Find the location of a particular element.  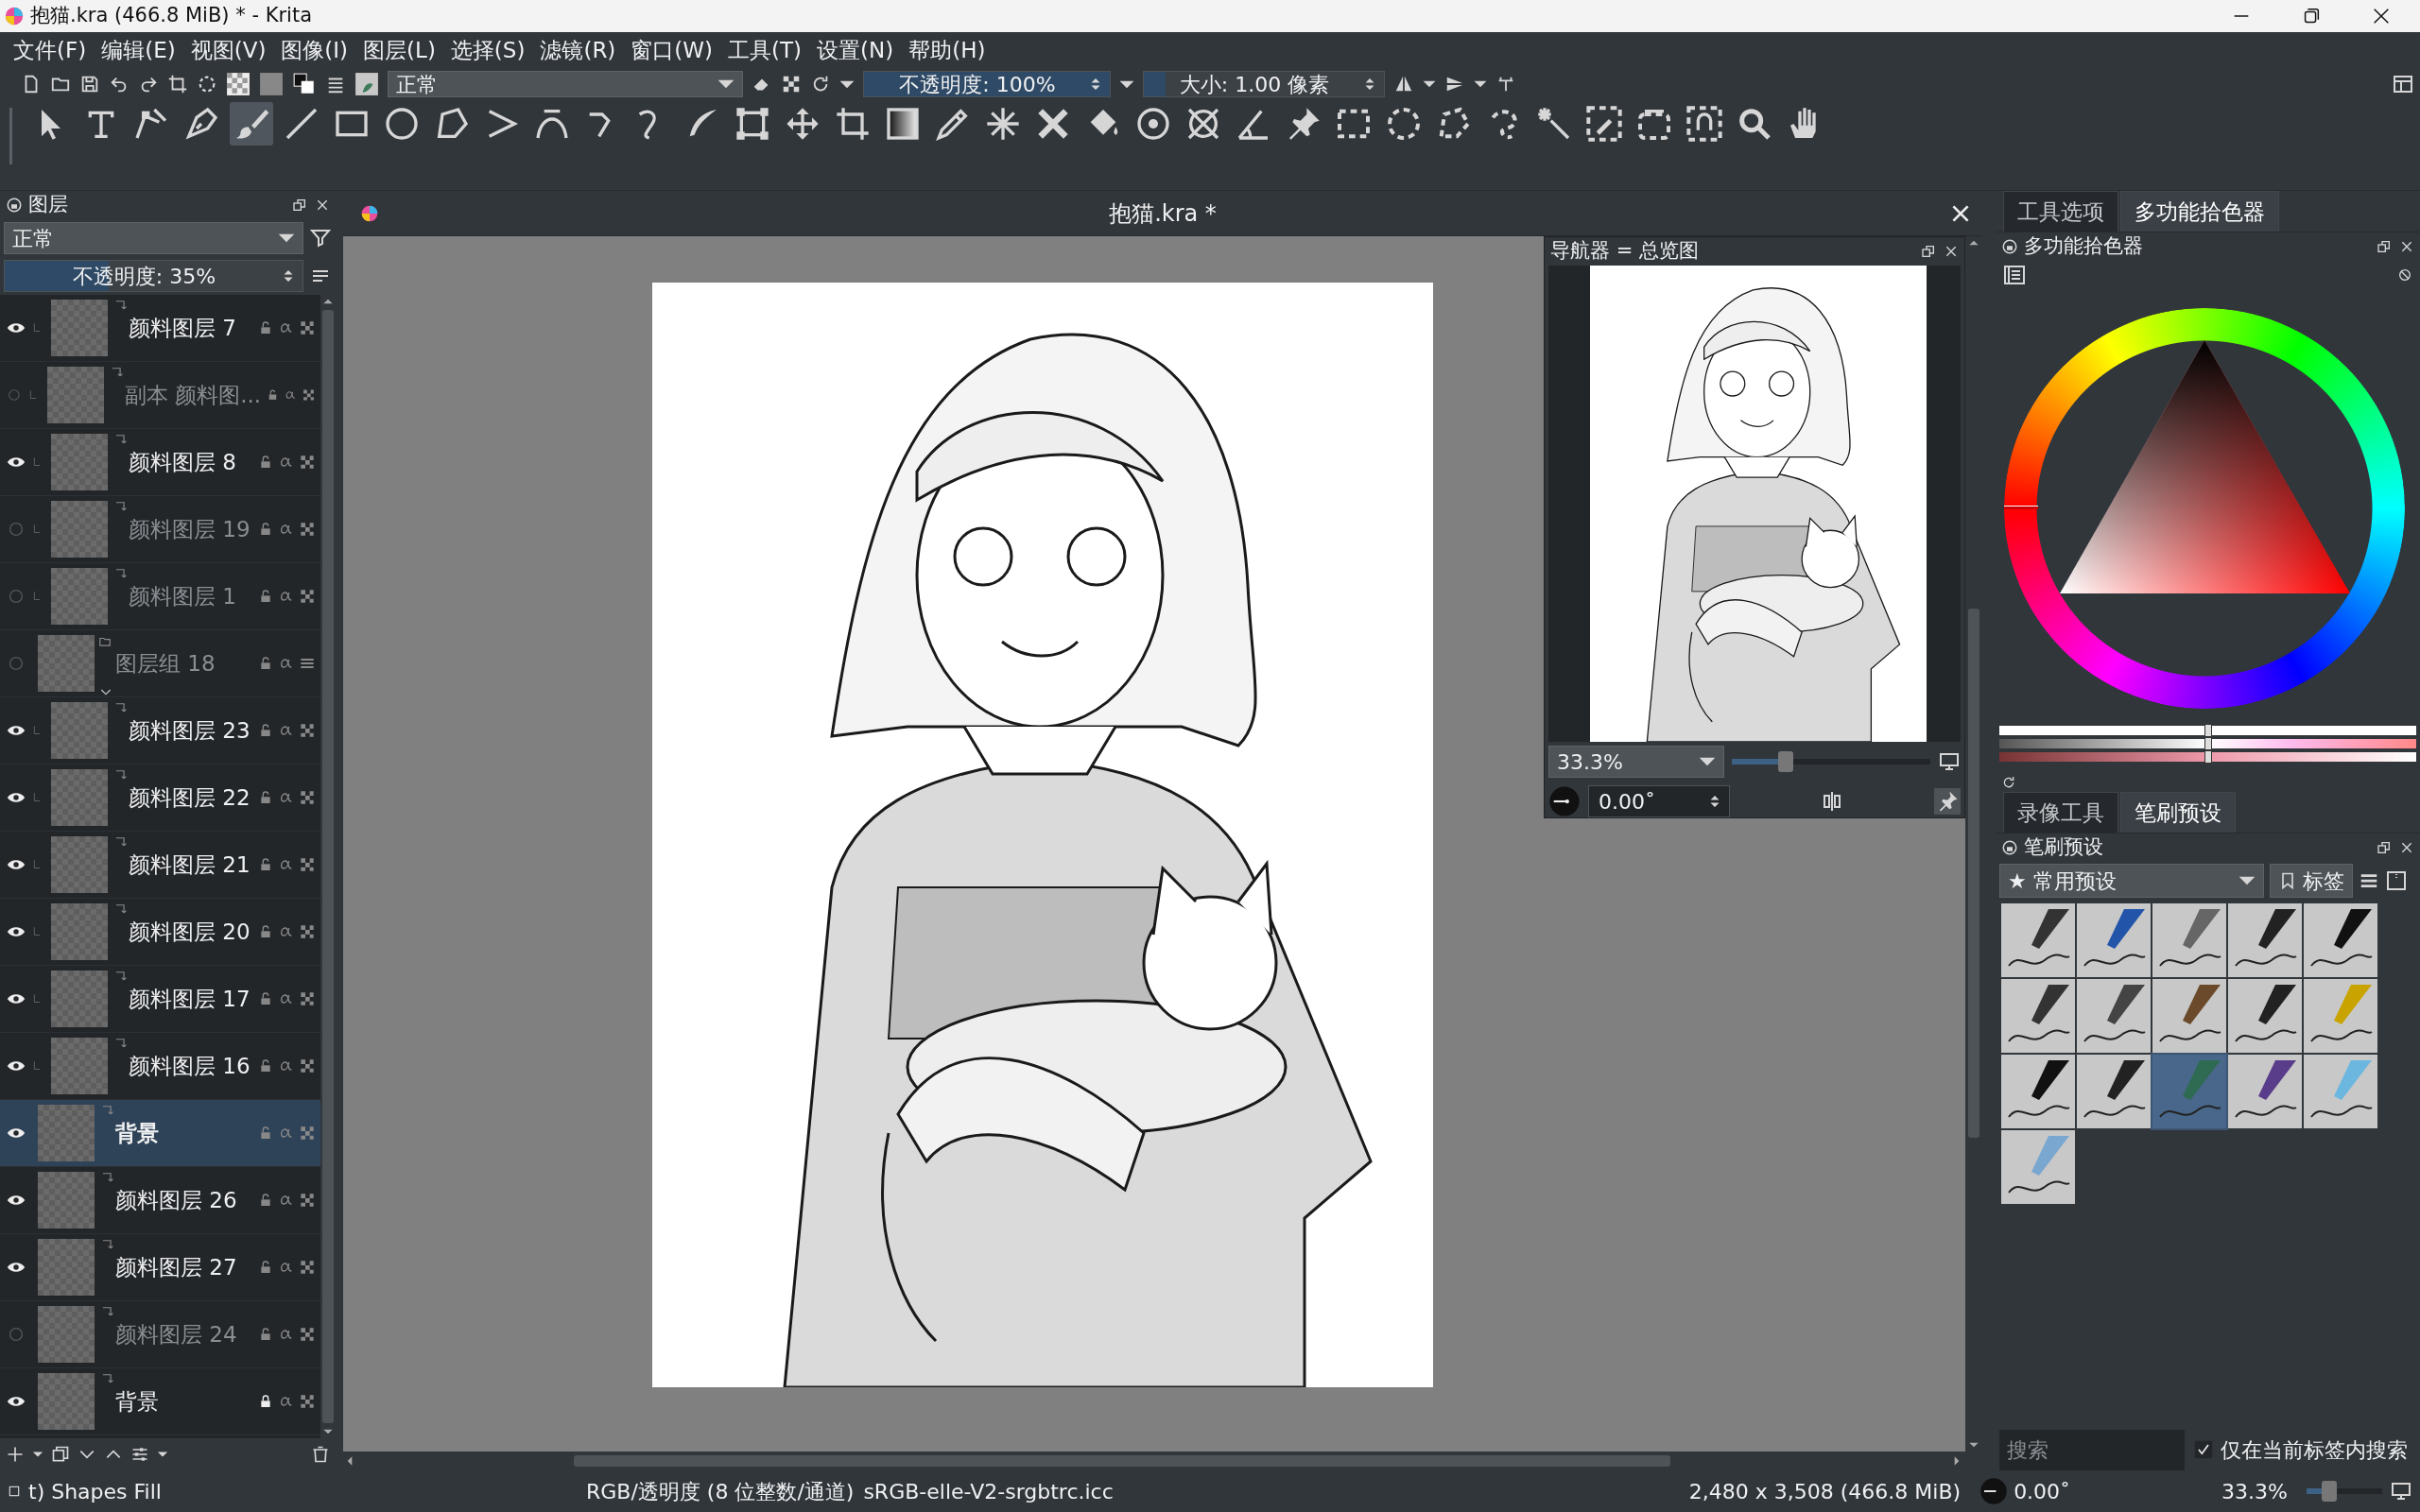

layer-row: 颜料图层 23 is located at coordinates (160, 731).